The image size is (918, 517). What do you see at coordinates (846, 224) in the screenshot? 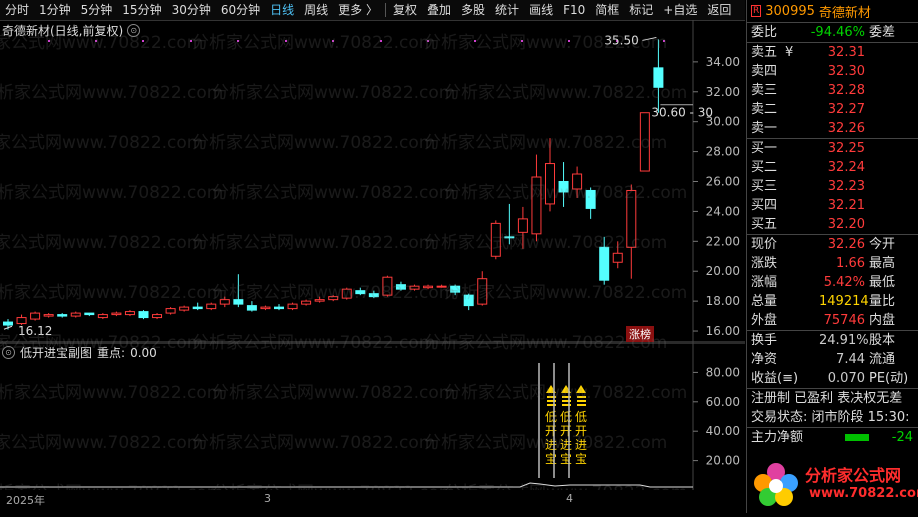
I see `row-value: 32.20` at bounding box center [846, 224].